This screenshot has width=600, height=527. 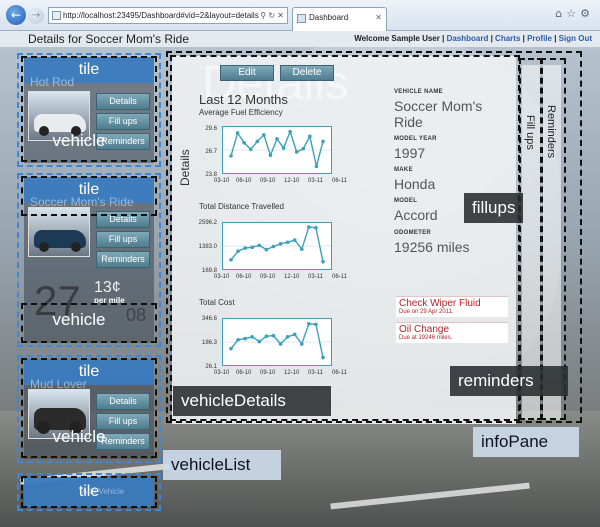 I want to click on tab-title: Dashboard, so click(x=329, y=17).